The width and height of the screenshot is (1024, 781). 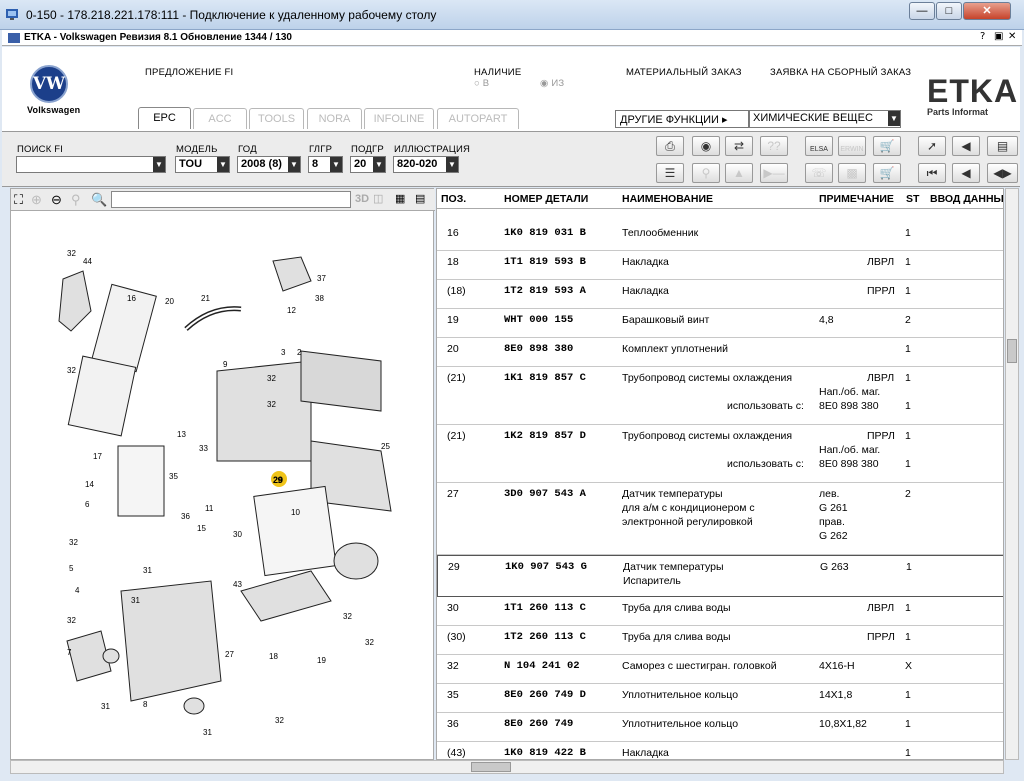 I want to click on etka-close-button: ✕, so click(x=1012, y=36).